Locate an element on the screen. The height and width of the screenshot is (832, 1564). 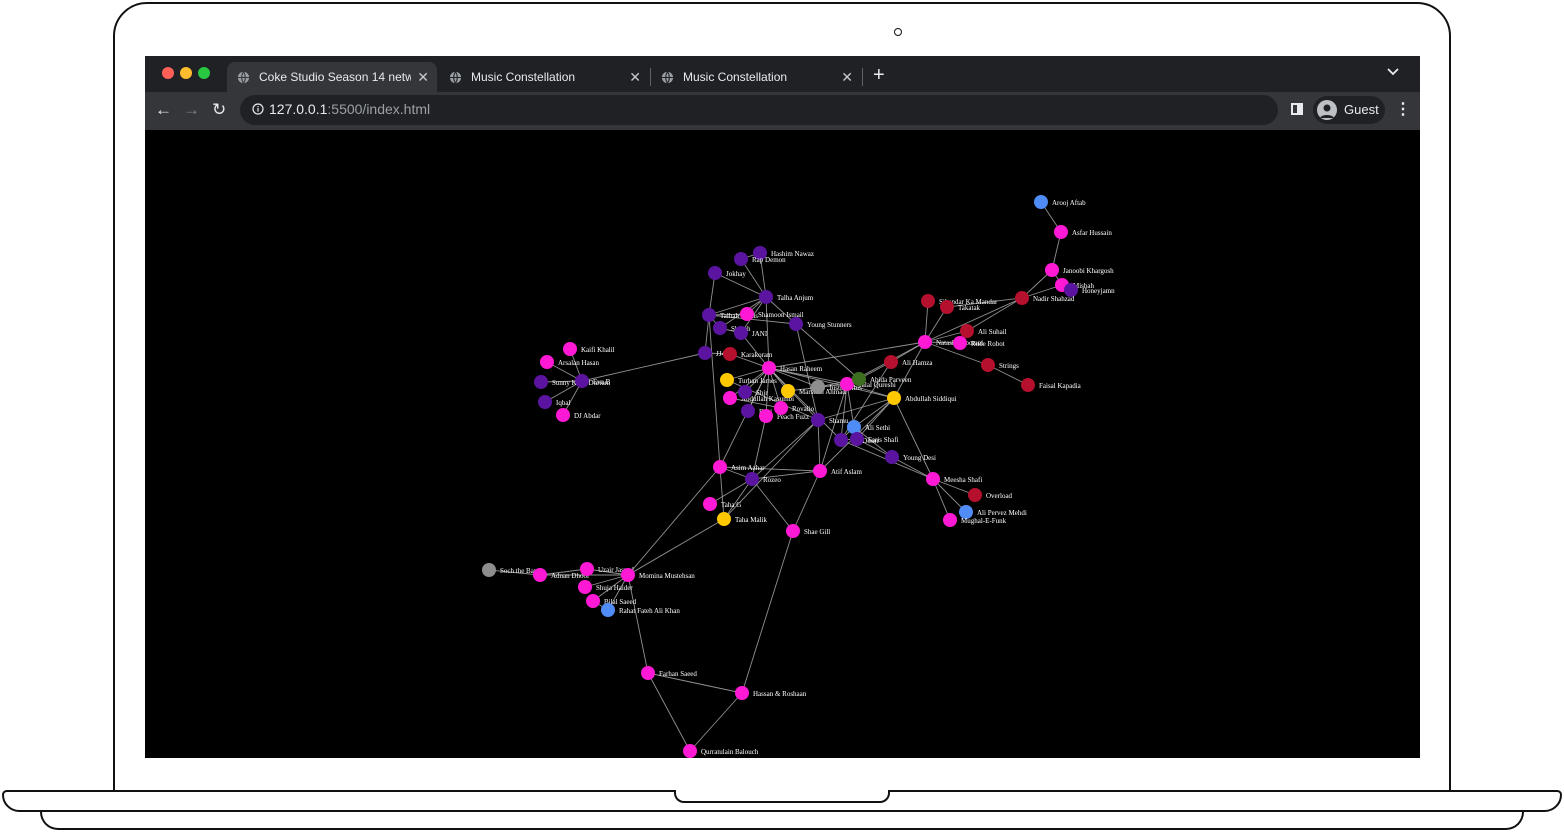
graph-node-ali-suhail: Ali Suhail is located at coordinates (983, 331).